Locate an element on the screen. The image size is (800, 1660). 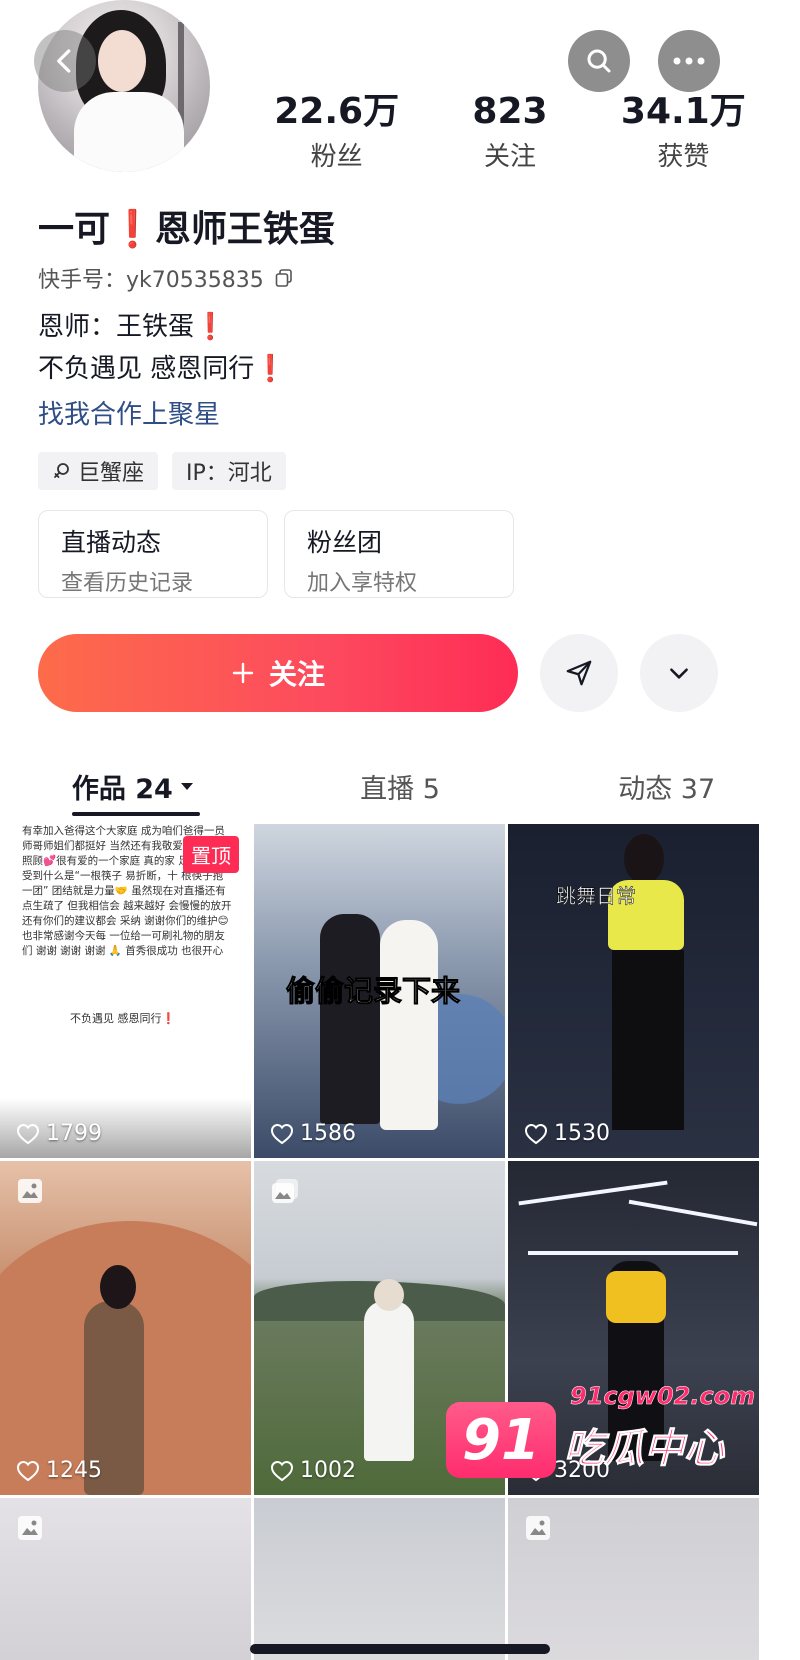
caret-down-icon is located at coordinates (186, 786).